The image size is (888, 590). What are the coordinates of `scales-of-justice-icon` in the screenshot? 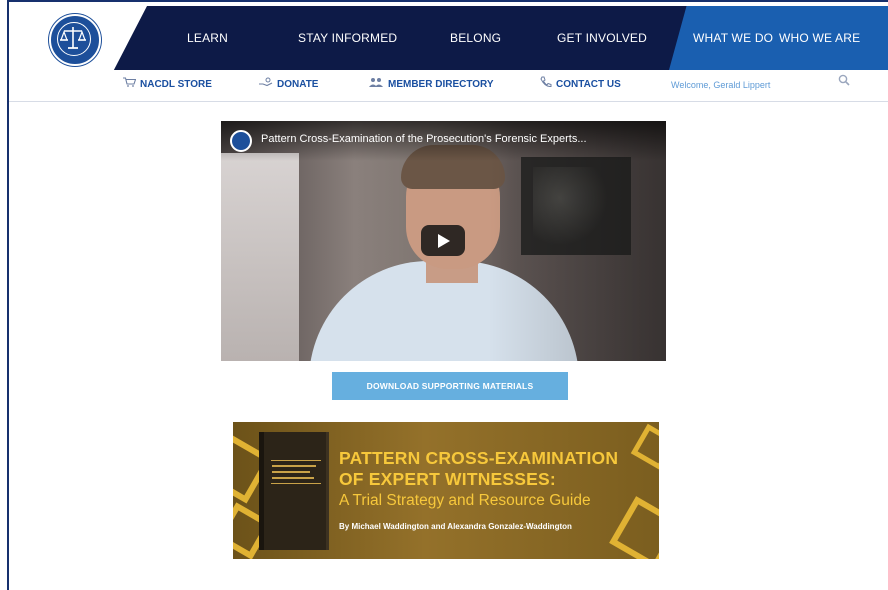 It's located at (73, 38).